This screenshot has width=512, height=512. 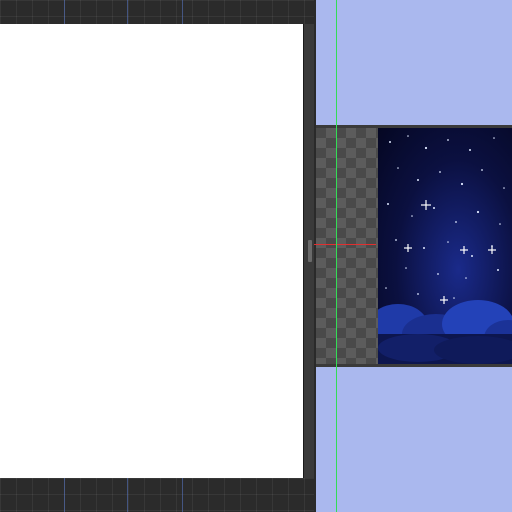 I want to click on resize-handle, so click(x=310, y=251).